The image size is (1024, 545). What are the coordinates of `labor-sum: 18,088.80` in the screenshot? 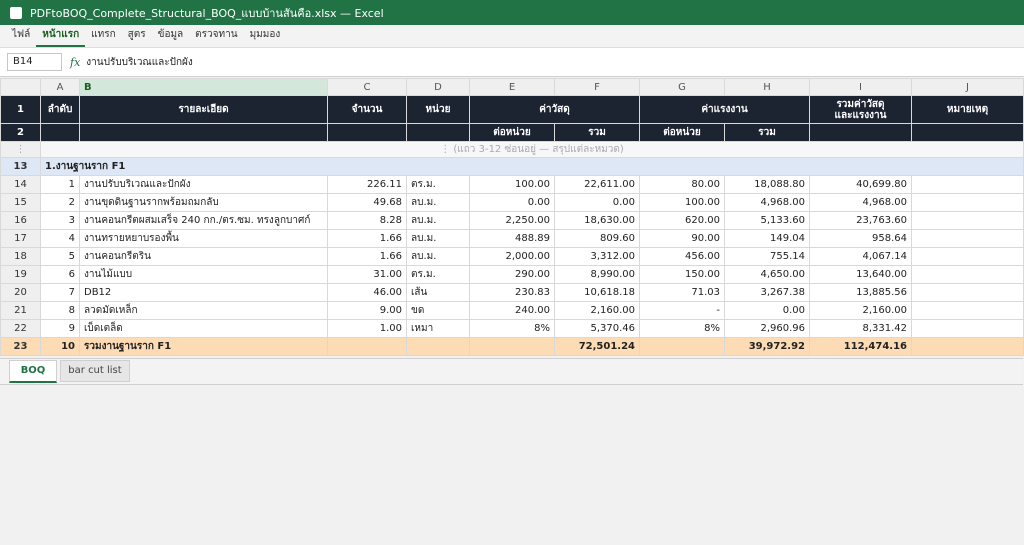 It's located at (767, 184).